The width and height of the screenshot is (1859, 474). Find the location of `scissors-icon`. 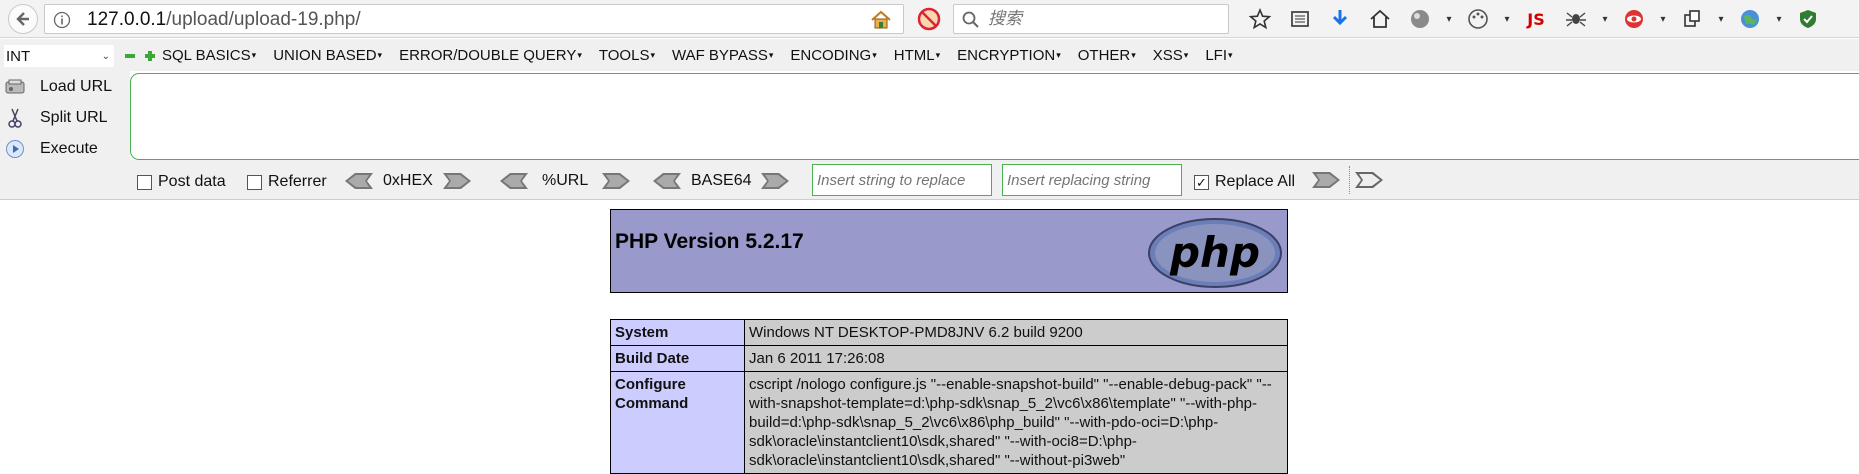

scissors-icon is located at coordinates (15, 118).